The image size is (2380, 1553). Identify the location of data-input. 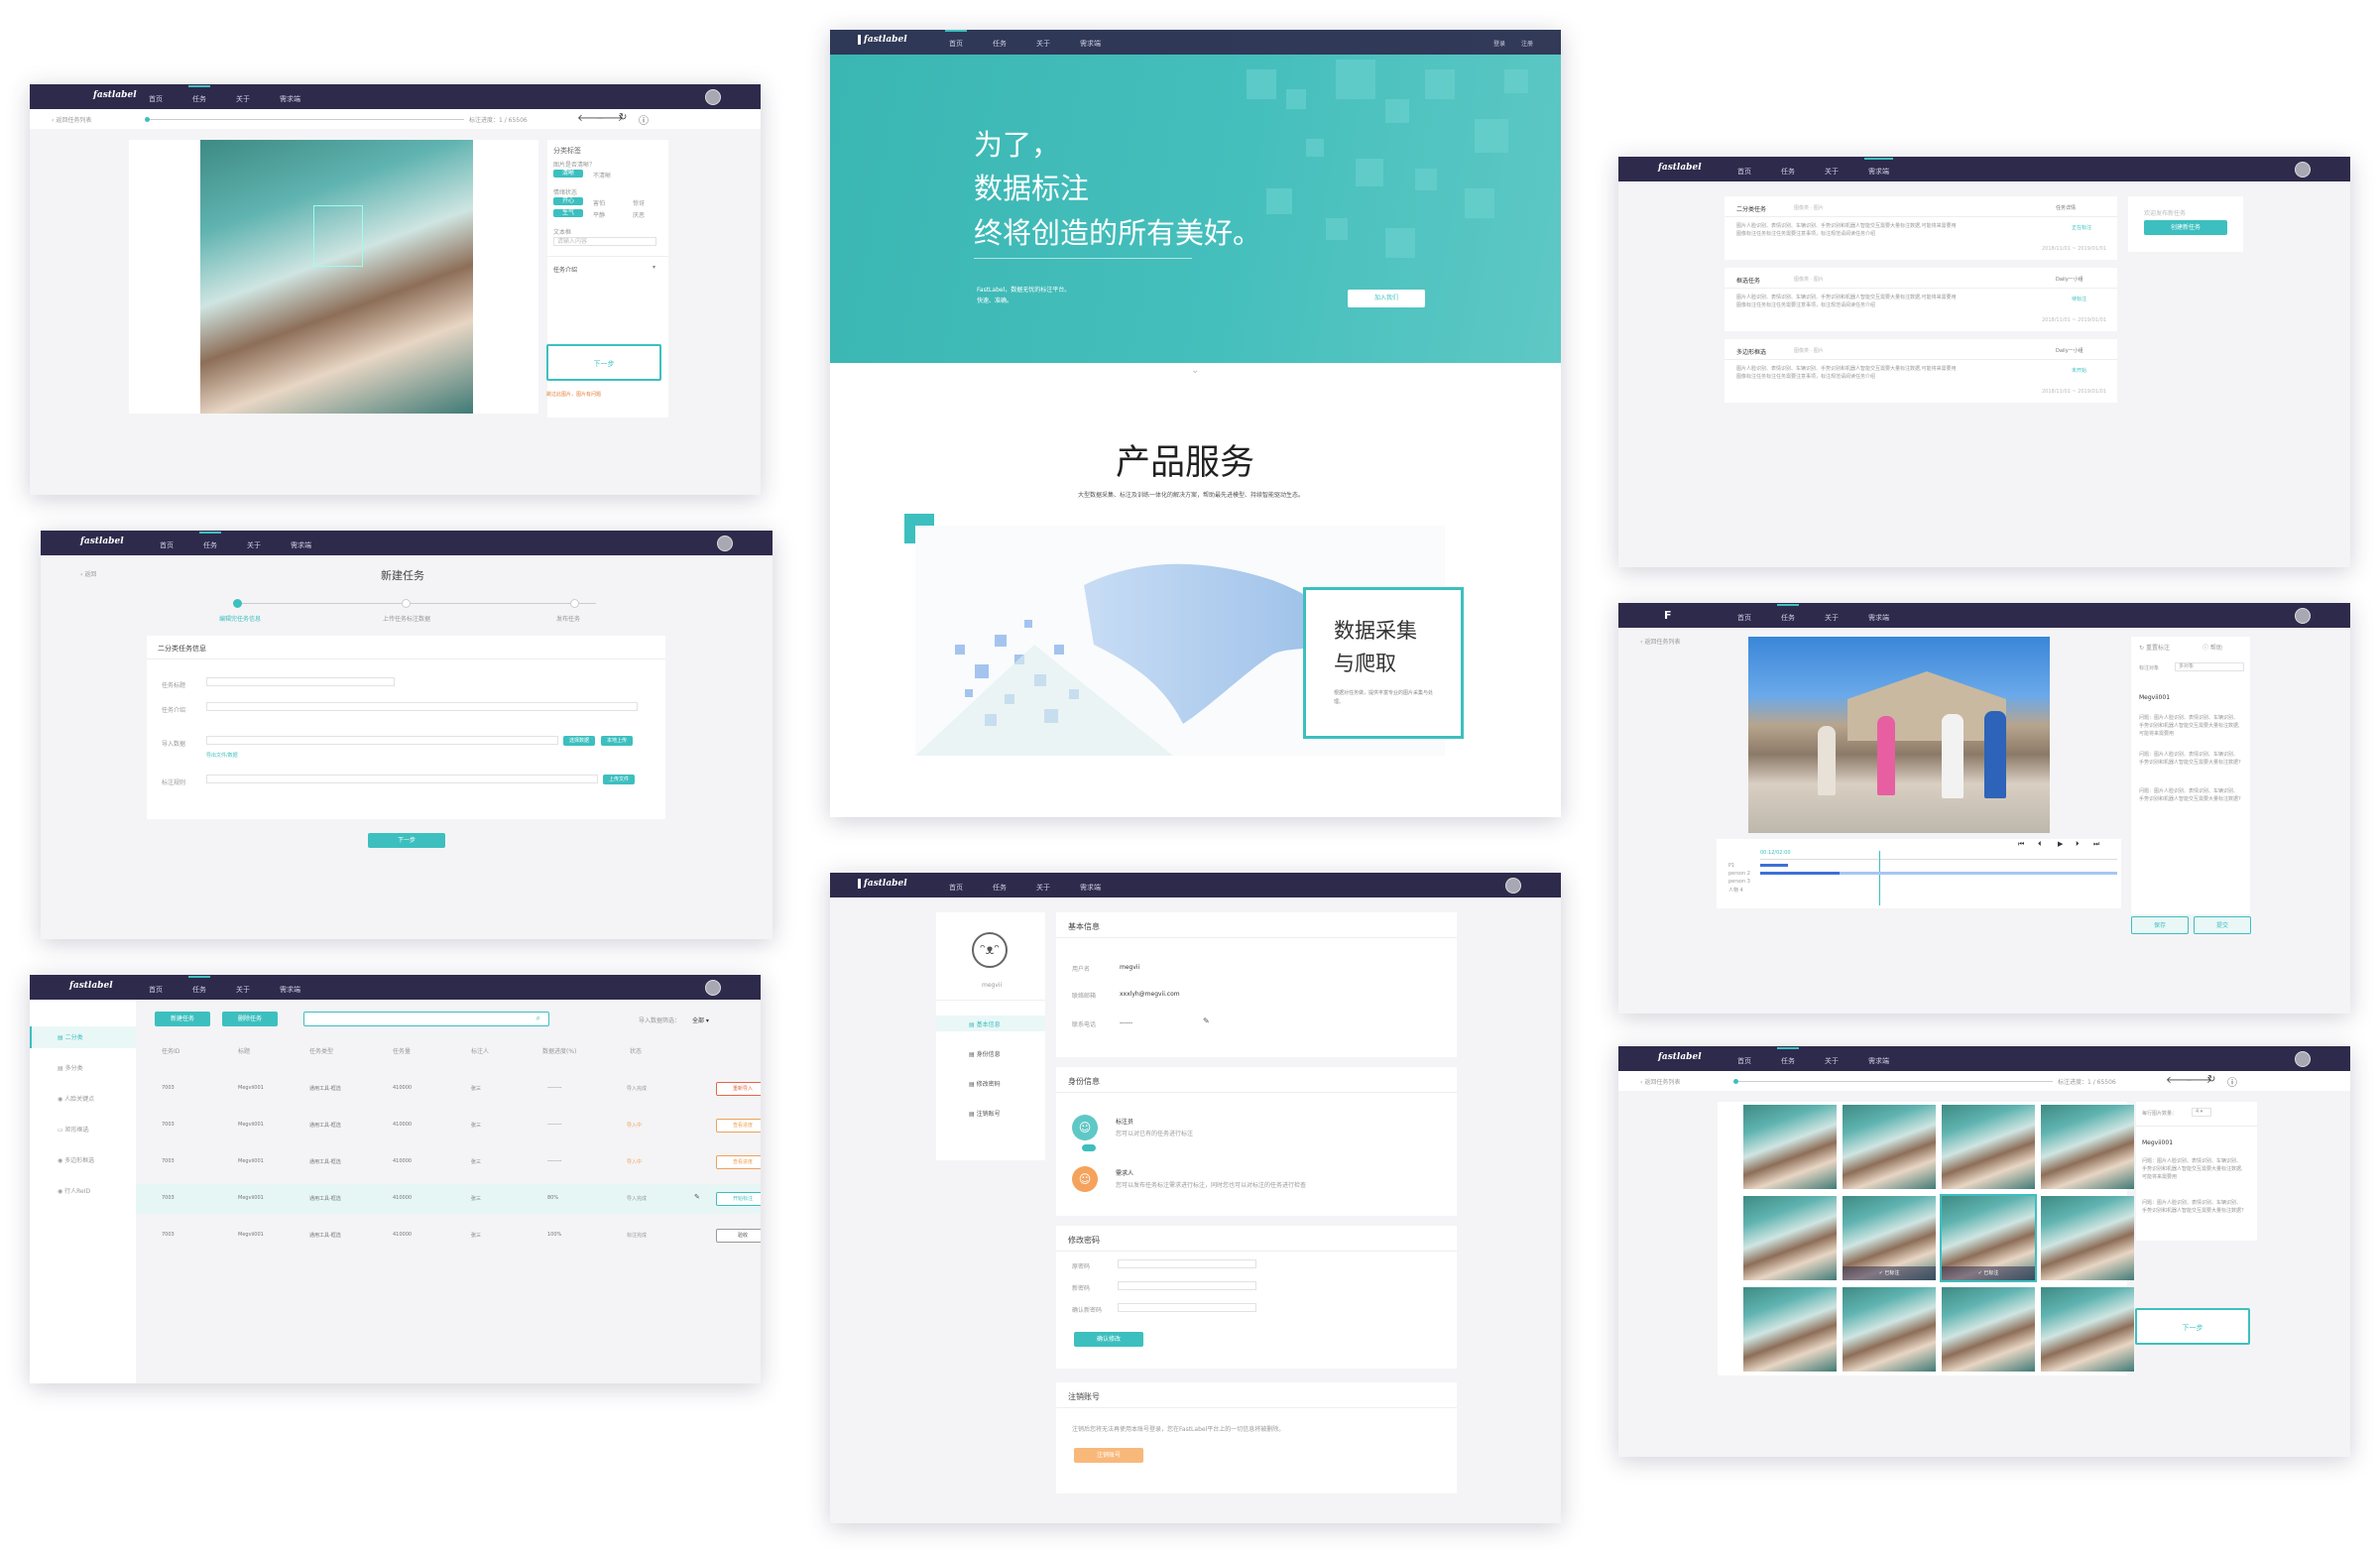
(382, 740).